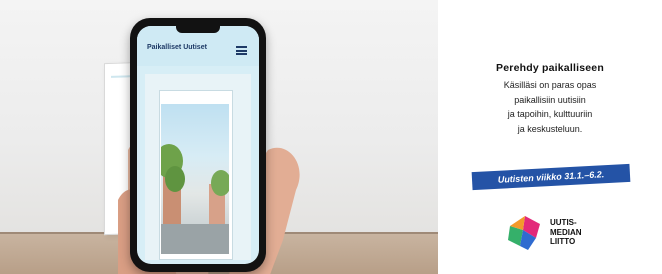 The height and width of the screenshot is (274, 662). I want to click on logo-text: UUTIS- MEDIAN LIITTO, so click(566, 232).